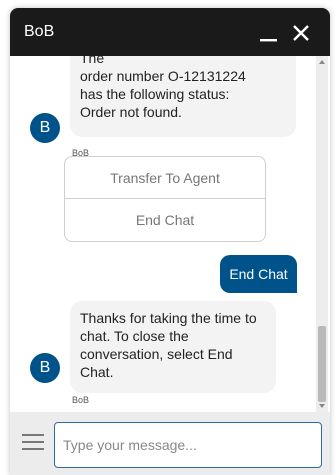 This screenshot has width=336, height=475. What do you see at coordinates (155, 94) in the screenshot?
I see `message-line: has the following status:` at bounding box center [155, 94].